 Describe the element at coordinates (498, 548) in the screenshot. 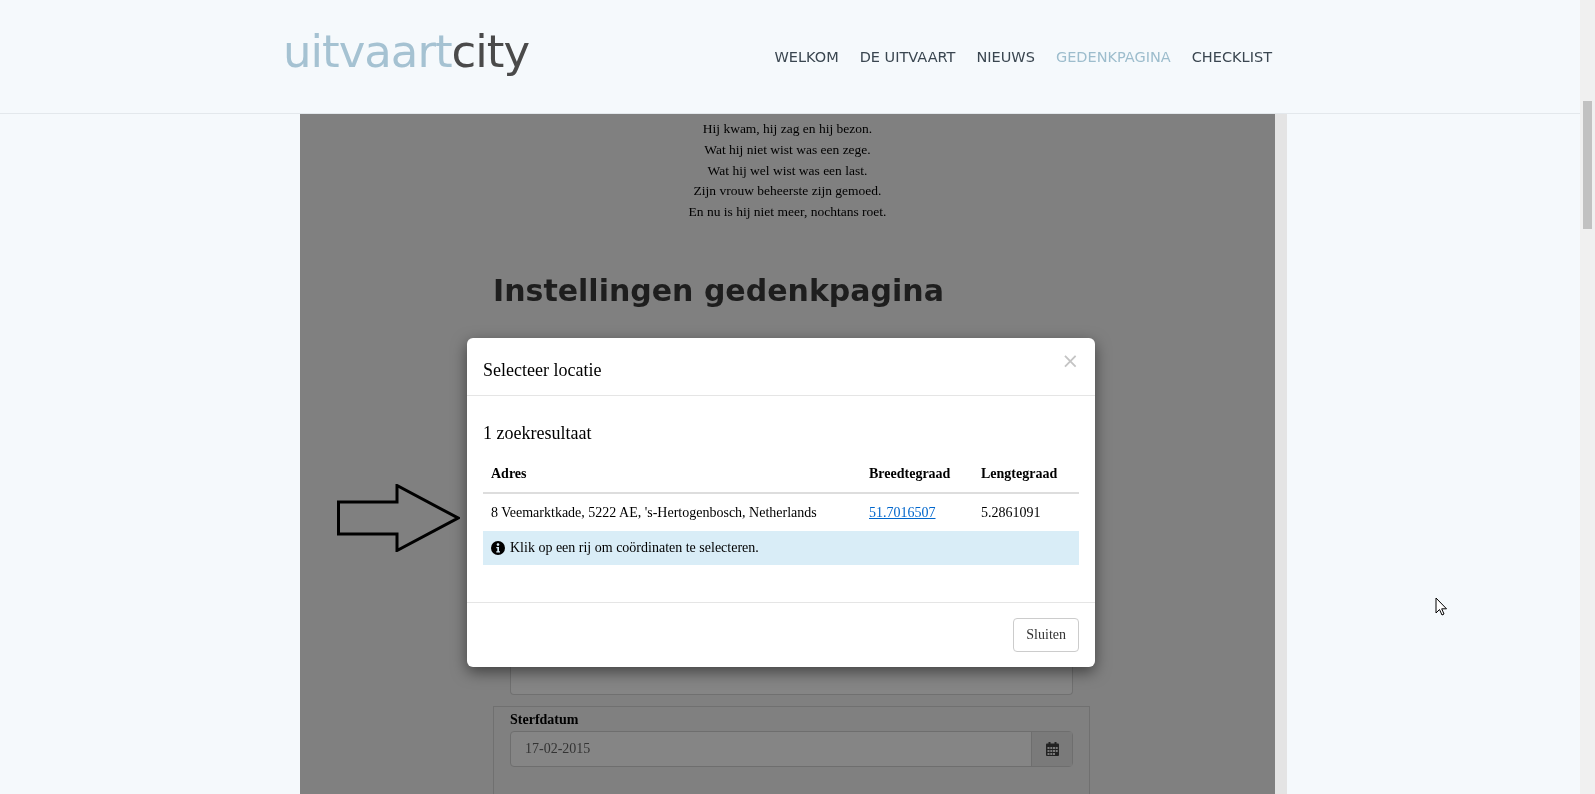

I see `info-icon` at that location.